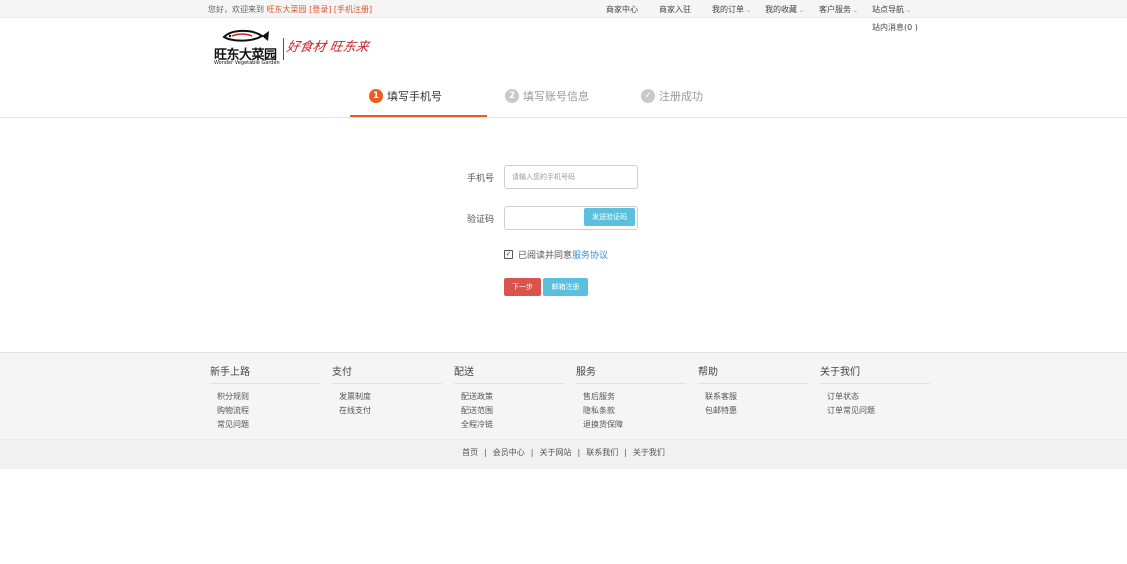  I want to click on footer-link: 积分规则, so click(265, 397).